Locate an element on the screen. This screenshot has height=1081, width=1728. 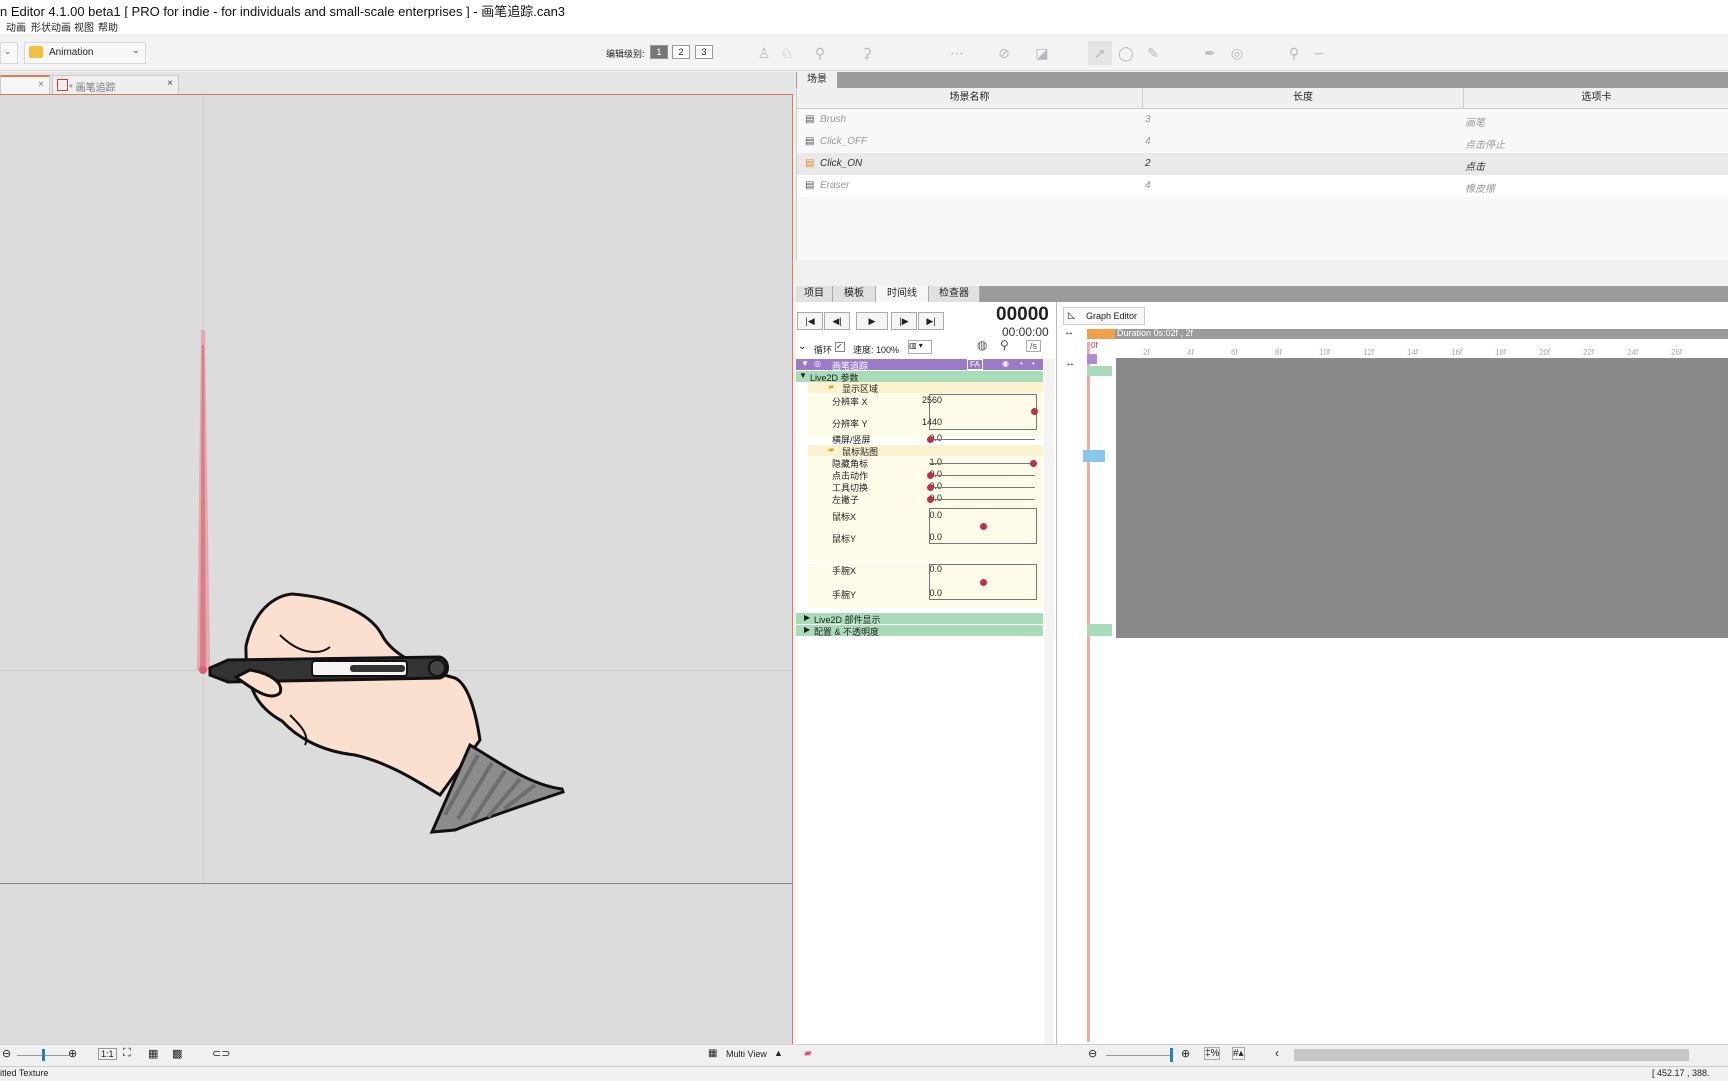
menu-view: 视图 is located at coordinates (84, 26).